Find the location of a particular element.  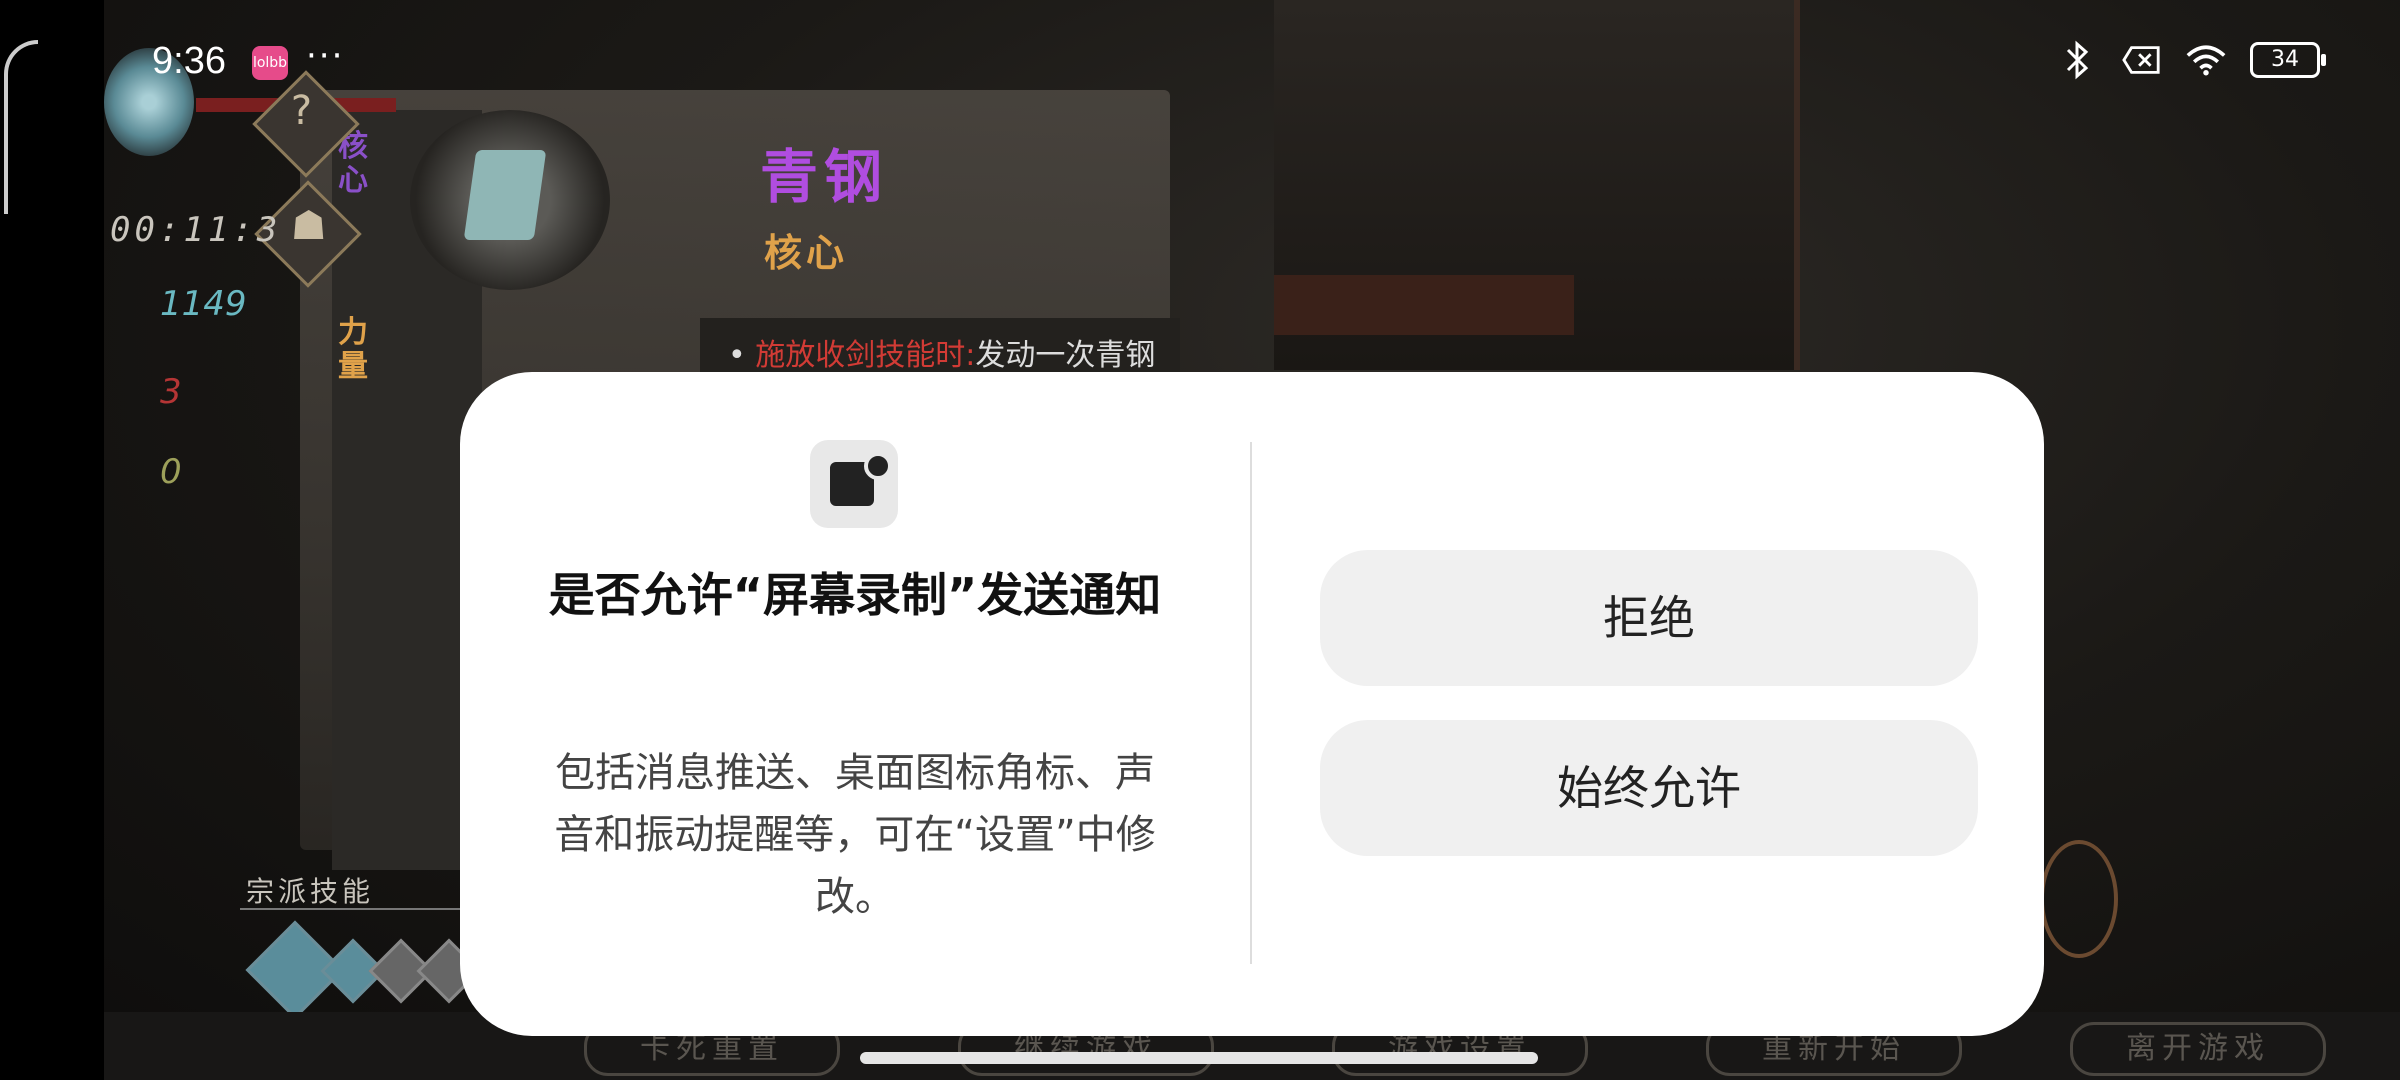

stat-keys: 0 is located at coordinates (171, 472).